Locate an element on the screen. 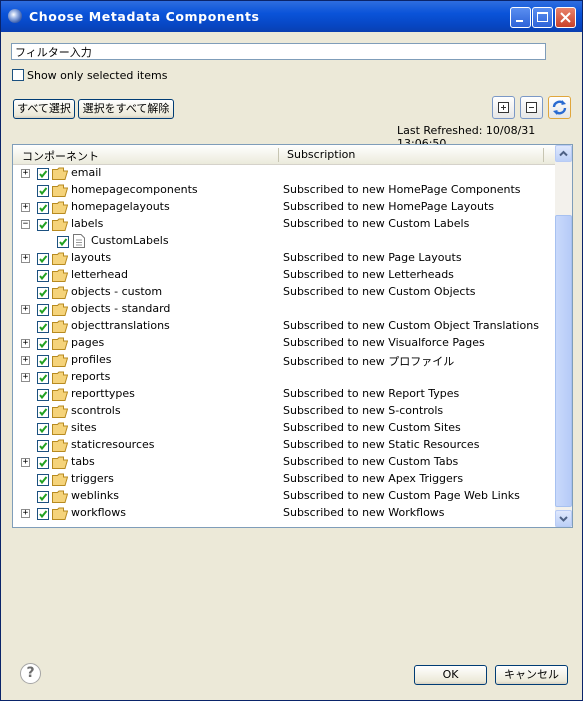  collapse-all-button is located at coordinates (531, 107).